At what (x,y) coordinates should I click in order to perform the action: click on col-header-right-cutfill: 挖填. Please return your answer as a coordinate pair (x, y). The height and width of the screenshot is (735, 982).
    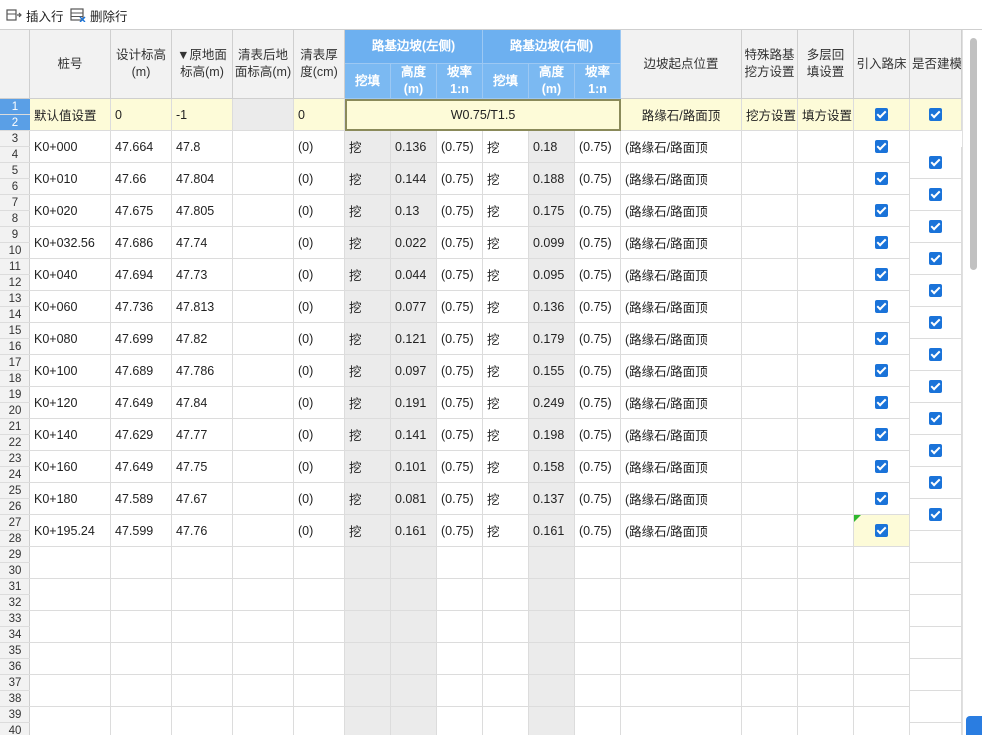
    Looking at the image, I should click on (506, 81).